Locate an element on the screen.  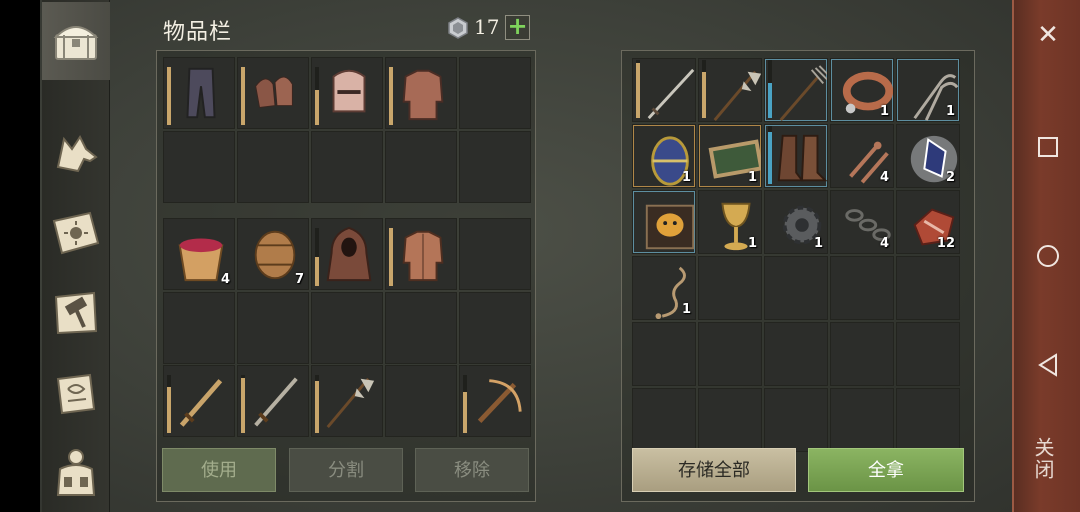
trousers-icon is located at coordinates (201, 93).